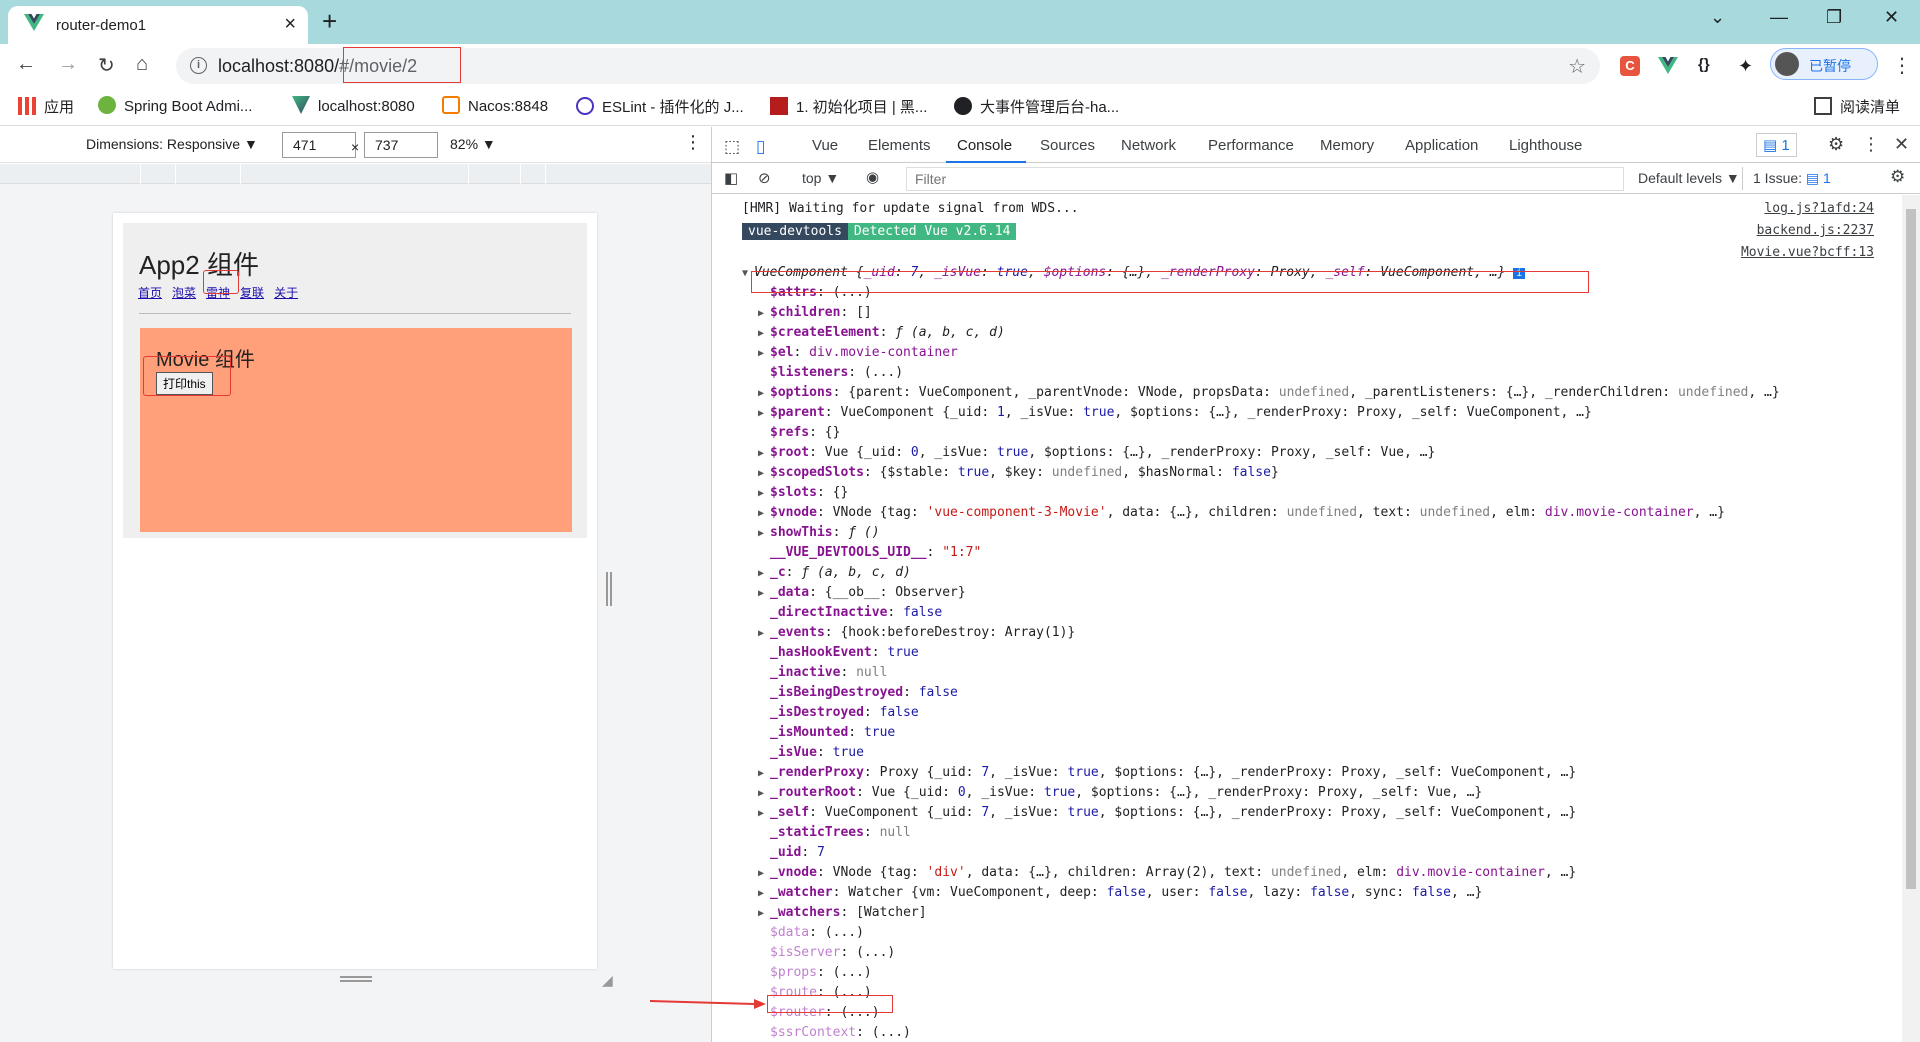  Describe the element at coordinates (252, 293) in the screenshot. I see `link-avengers: 复联` at that location.